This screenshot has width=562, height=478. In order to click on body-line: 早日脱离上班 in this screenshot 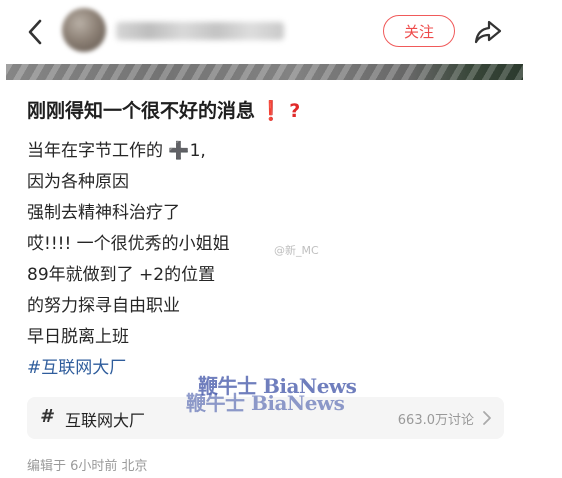, I will do `click(78, 337)`.